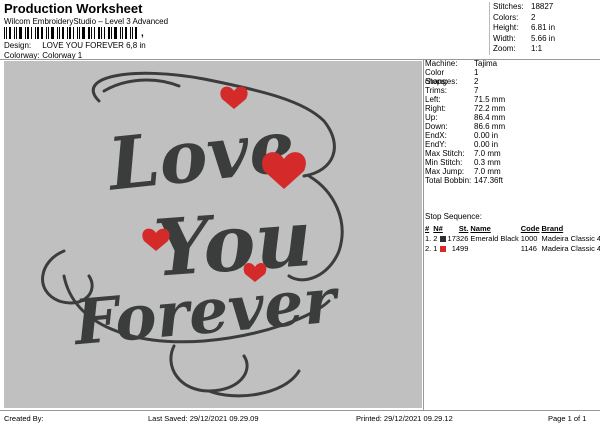 This screenshot has height=424, width=600. I want to click on property-row: Left: 71.5 mm, so click(465, 99).